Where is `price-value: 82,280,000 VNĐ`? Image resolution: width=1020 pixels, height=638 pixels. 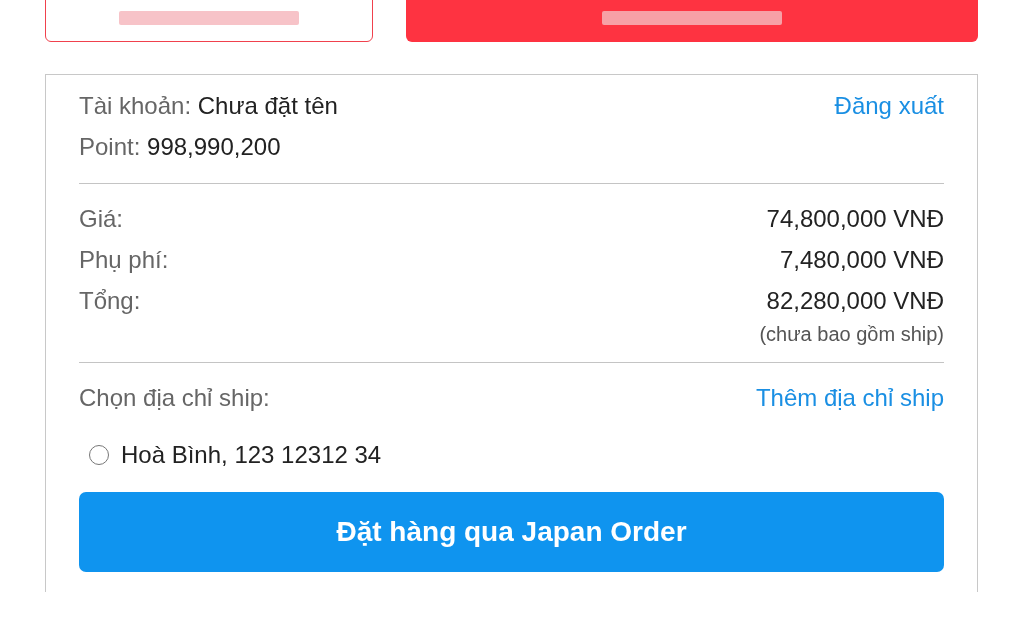
price-value: 82,280,000 VNĐ is located at coordinates (855, 300).